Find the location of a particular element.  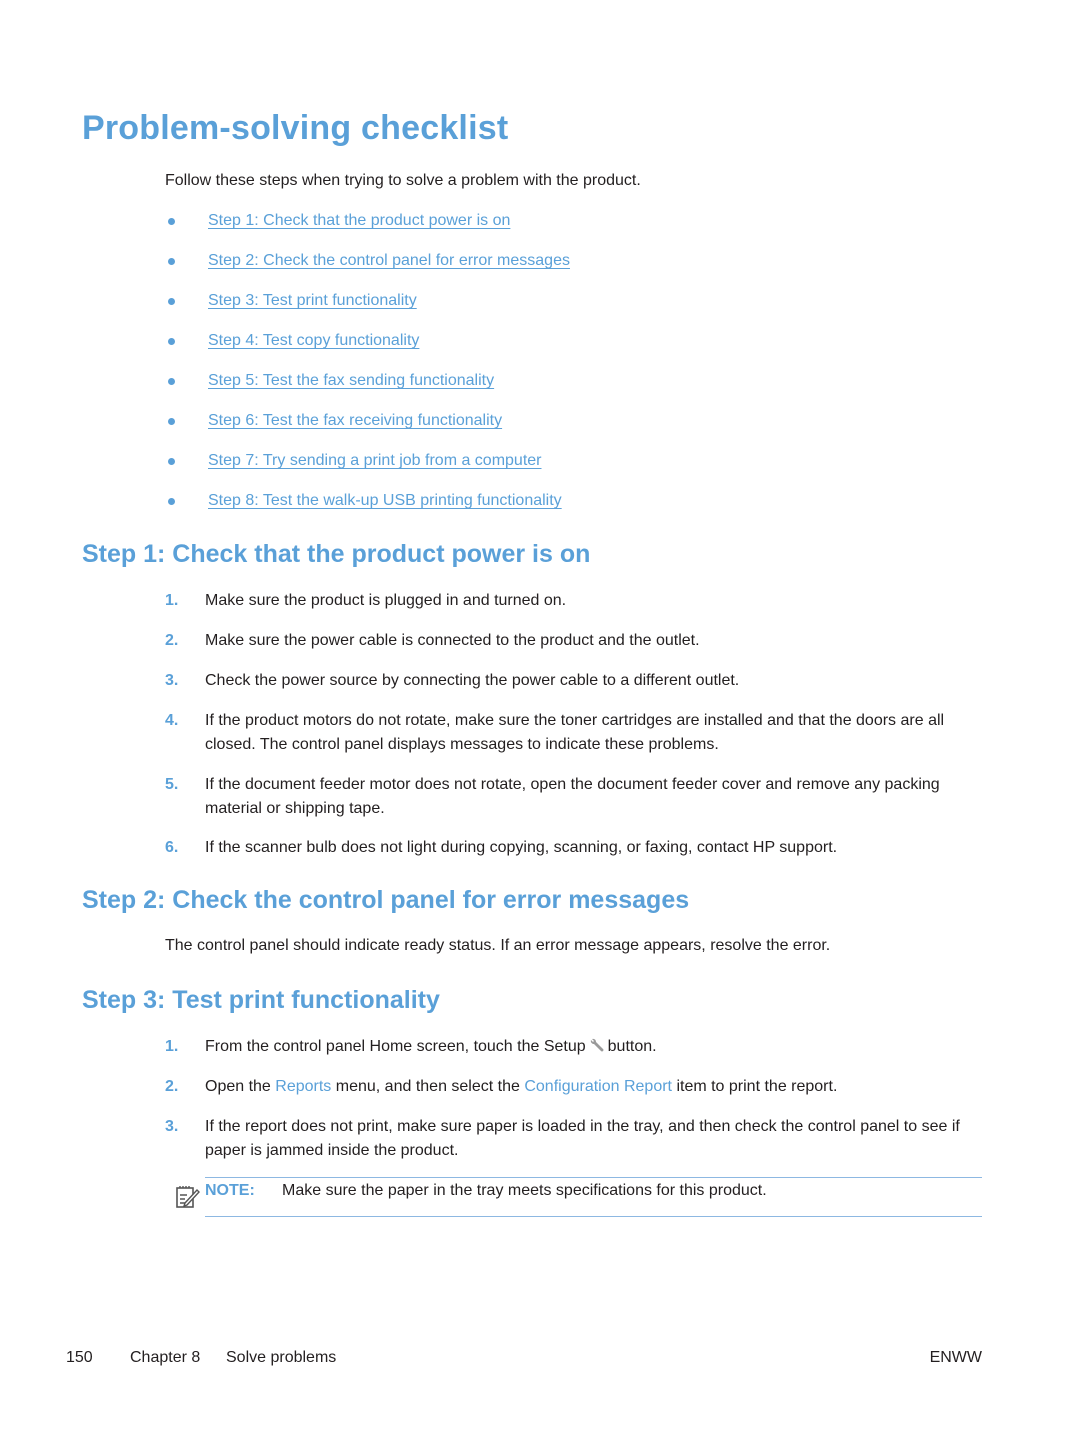

footer-page-number: 150 is located at coordinates (79, 1357).